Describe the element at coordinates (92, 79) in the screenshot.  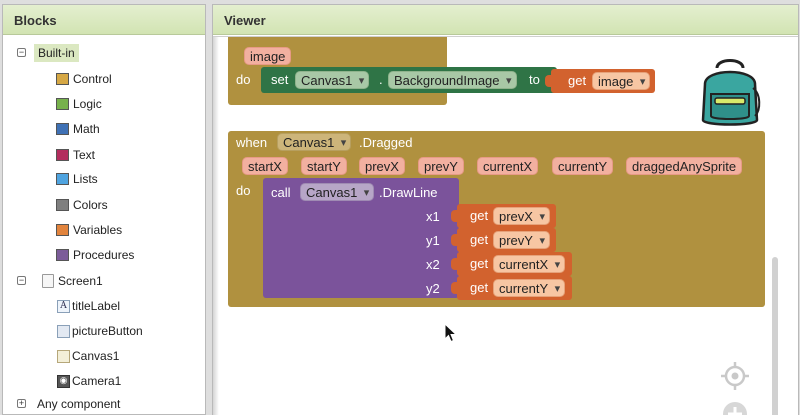
I see `drawer-label: Control` at that location.